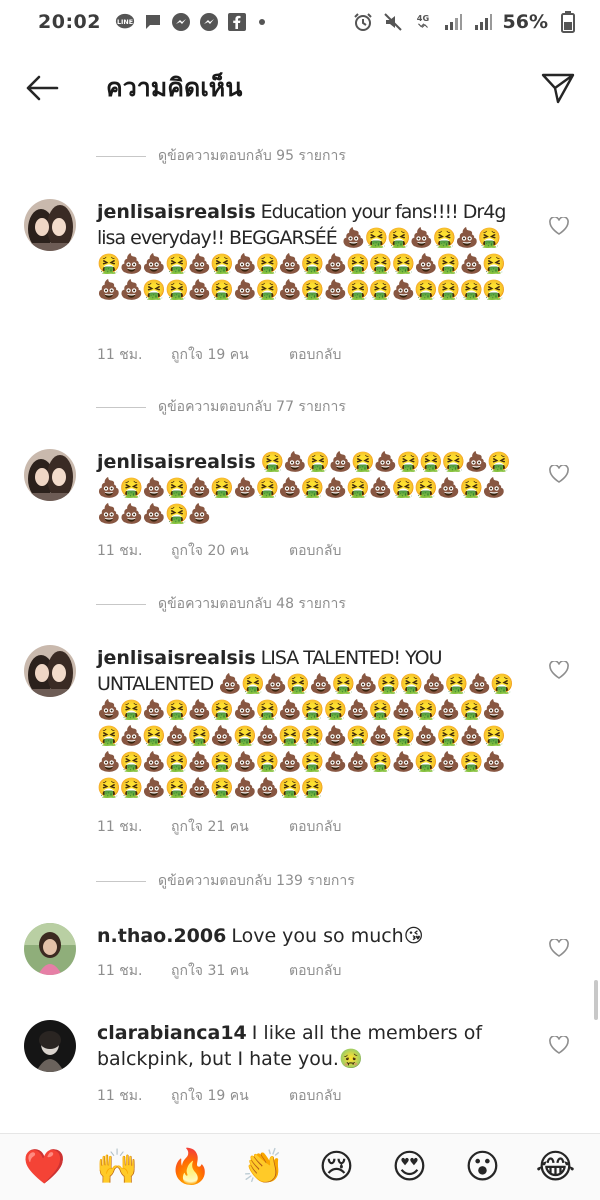 The image size is (600, 1200). I want to click on comment-likes: ถูกใจ 21 คน, so click(230, 827).